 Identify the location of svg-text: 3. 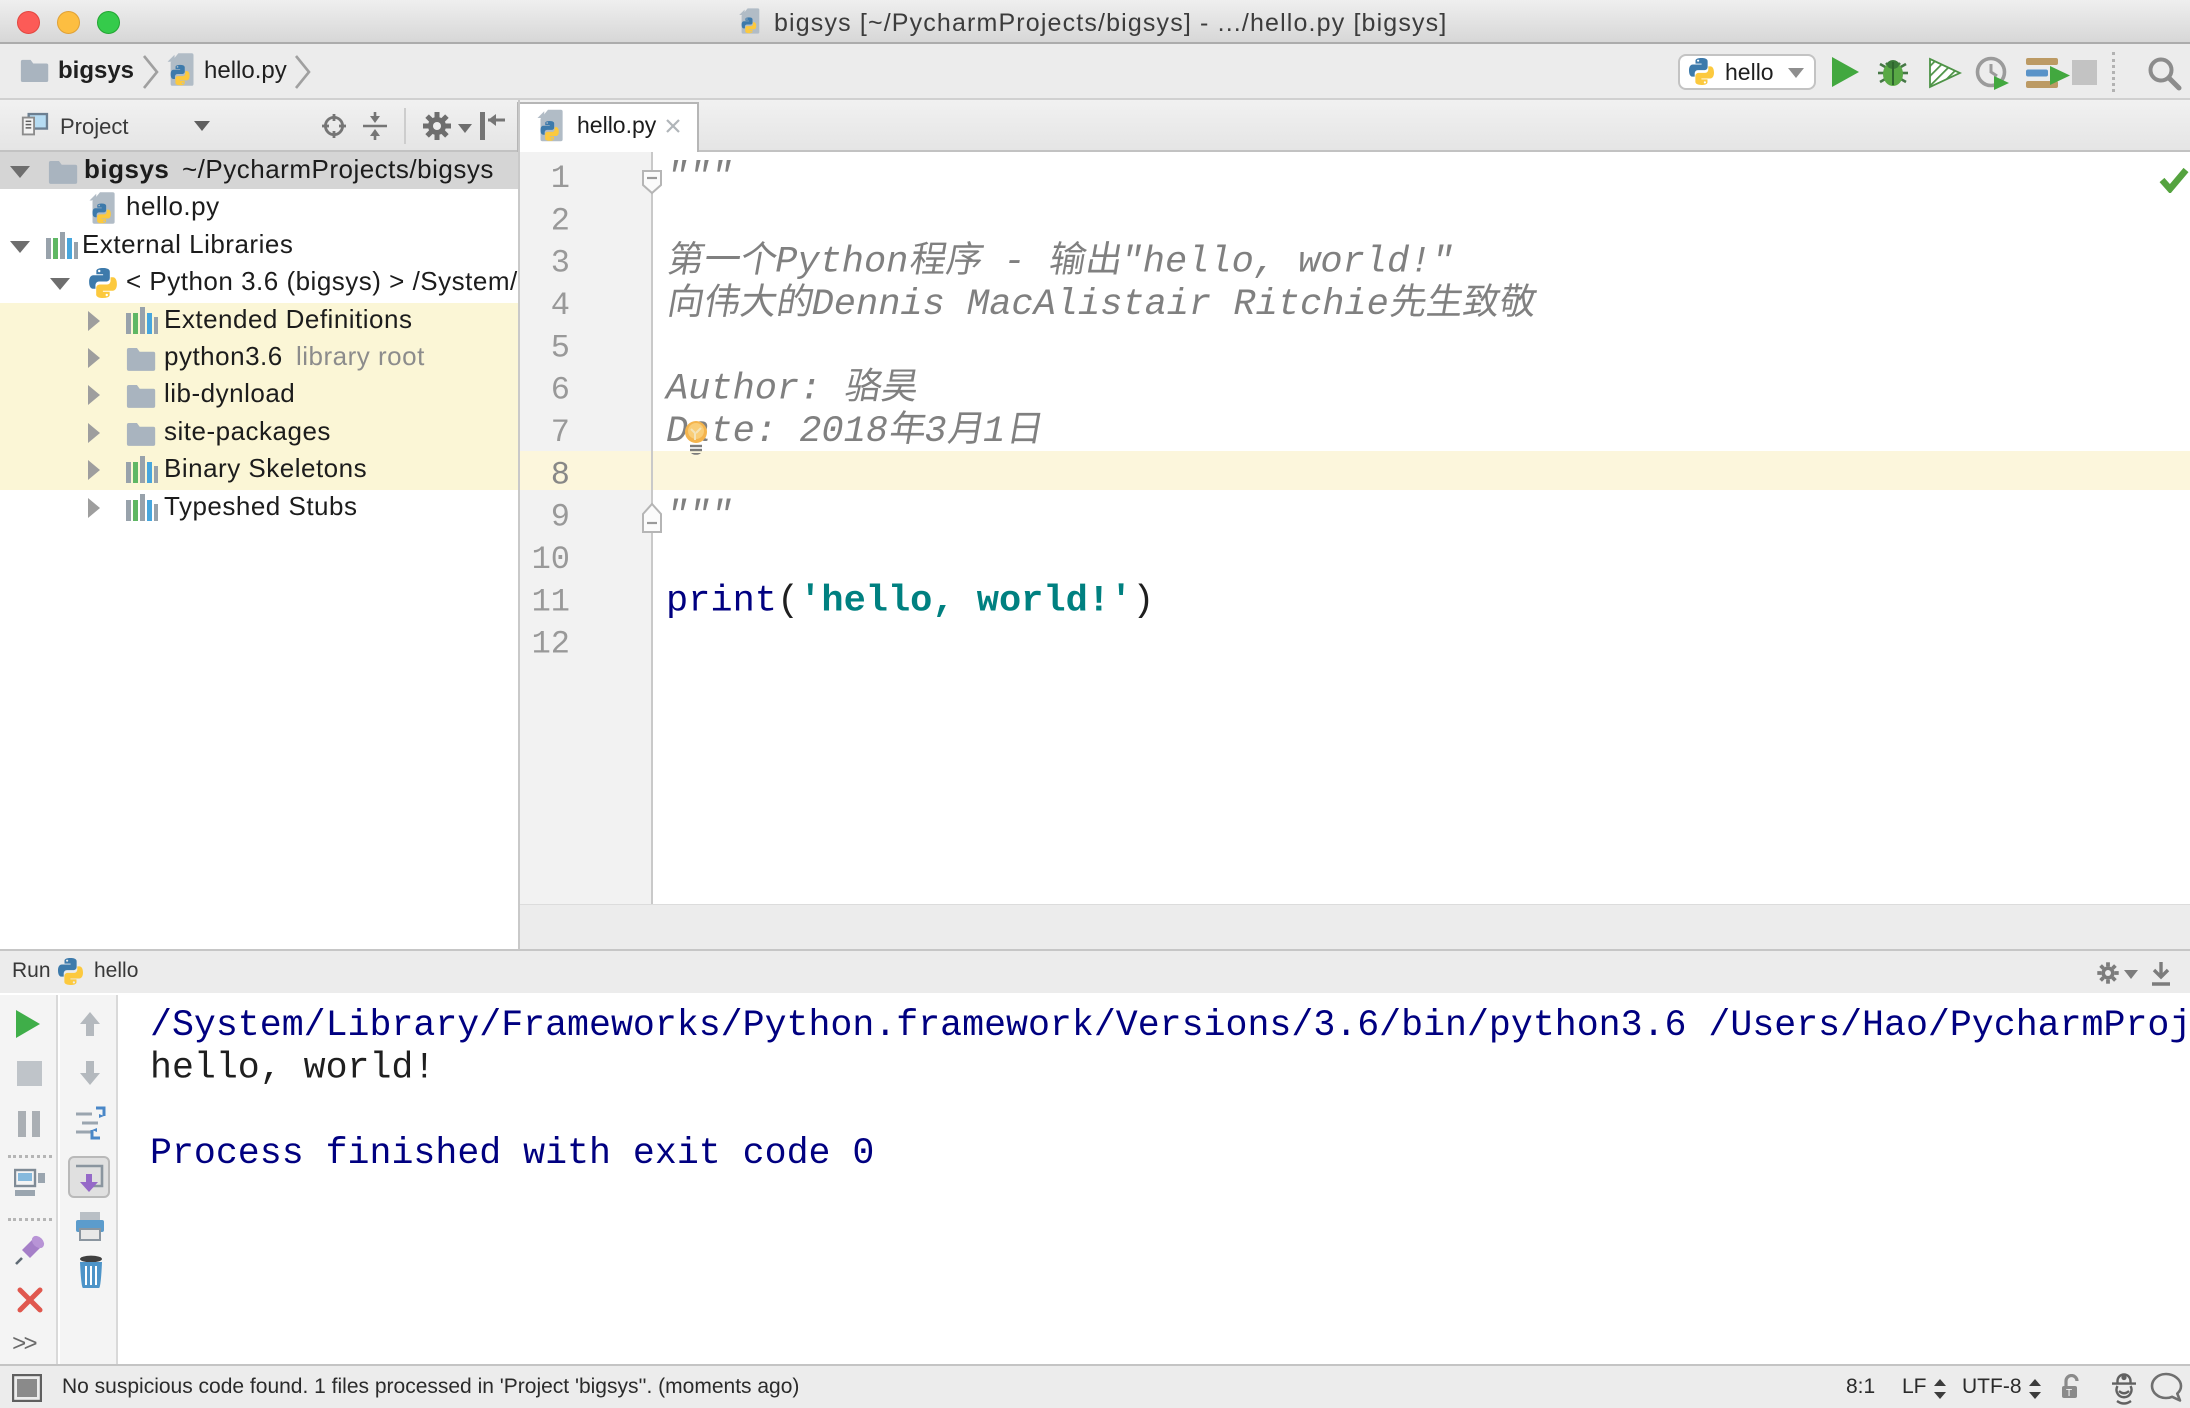
(935, 432).